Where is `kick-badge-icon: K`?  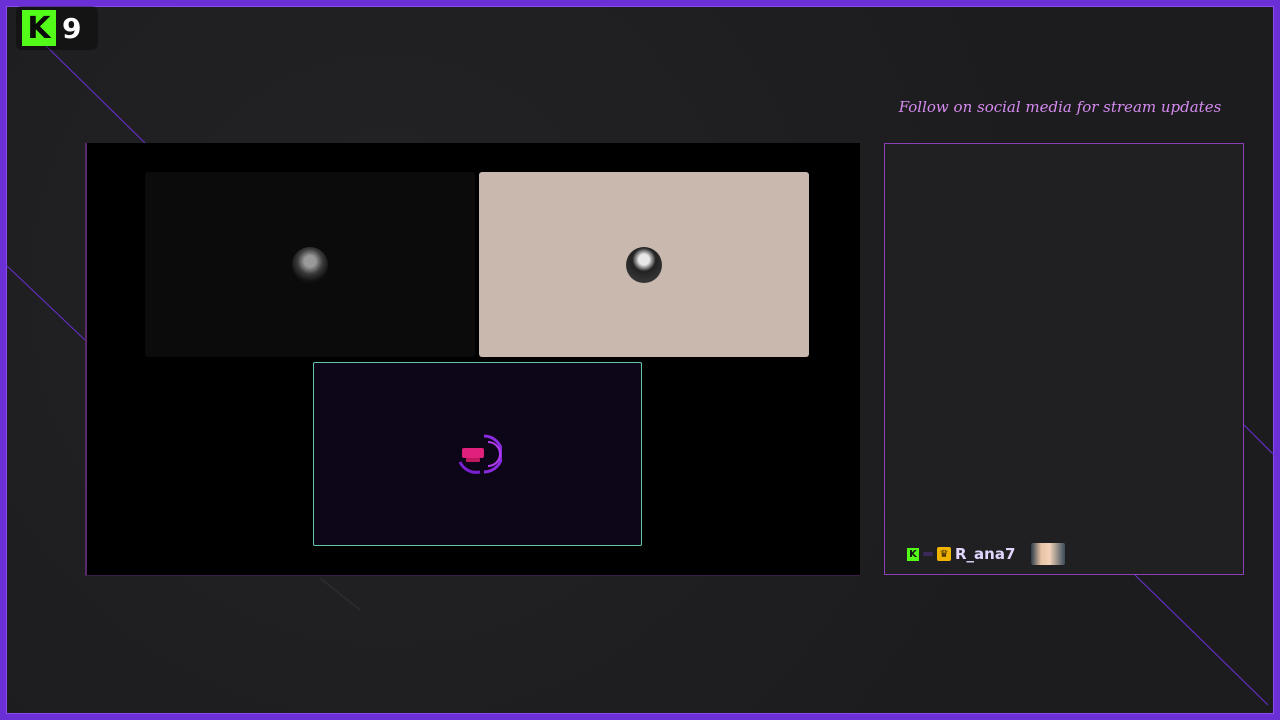
kick-badge-icon: K is located at coordinates (913, 554).